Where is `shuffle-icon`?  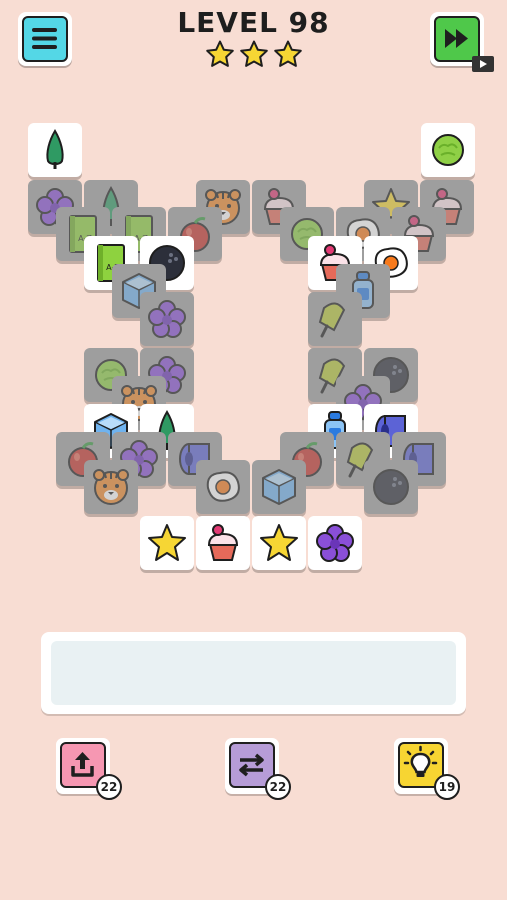
shuffle-icon is located at coordinates (251, 765).